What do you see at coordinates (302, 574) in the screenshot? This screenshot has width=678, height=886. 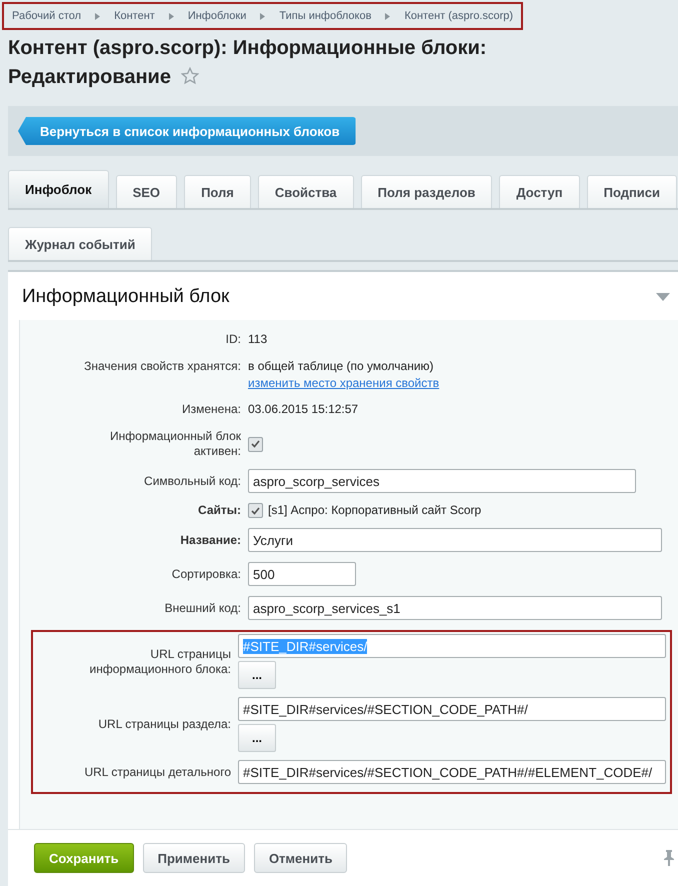 I see `input-field: 500` at bounding box center [302, 574].